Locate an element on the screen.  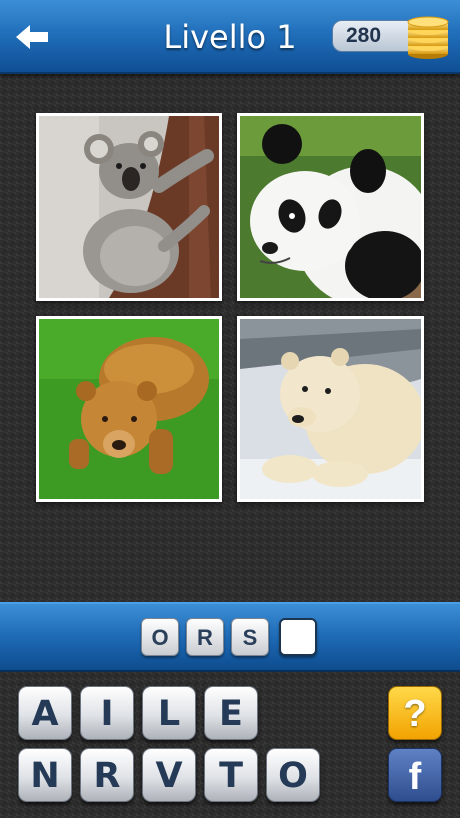
answer-slot-1: O is located at coordinates (160, 637).